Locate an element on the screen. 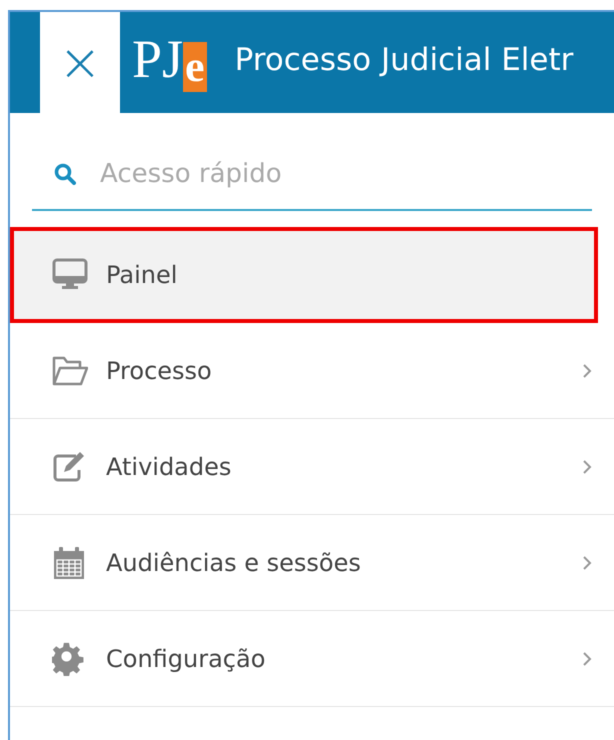  menu-item: Painel is located at coordinates (304, 275).